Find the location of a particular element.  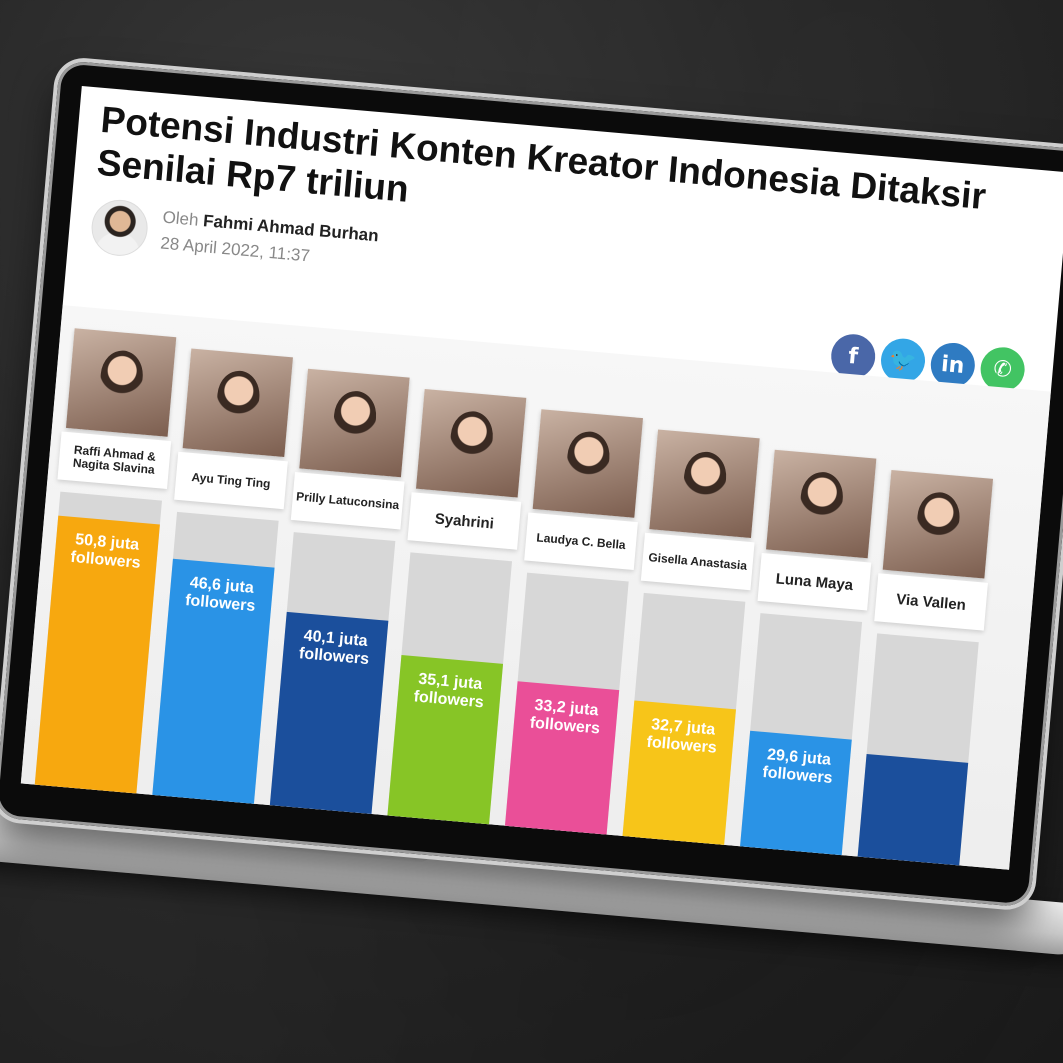

name-label: Luna Maya is located at coordinates (814, 582).